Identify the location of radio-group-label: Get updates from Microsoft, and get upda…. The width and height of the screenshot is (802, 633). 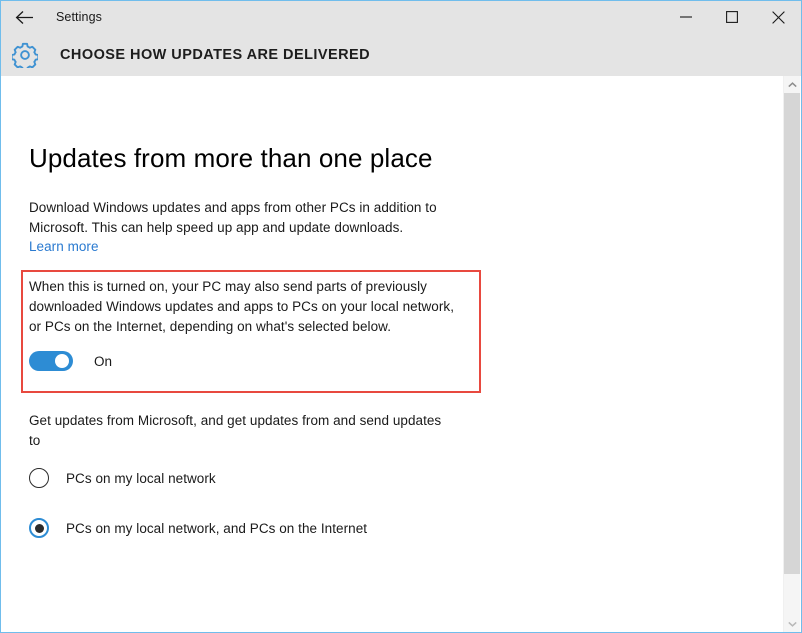
(235, 430).